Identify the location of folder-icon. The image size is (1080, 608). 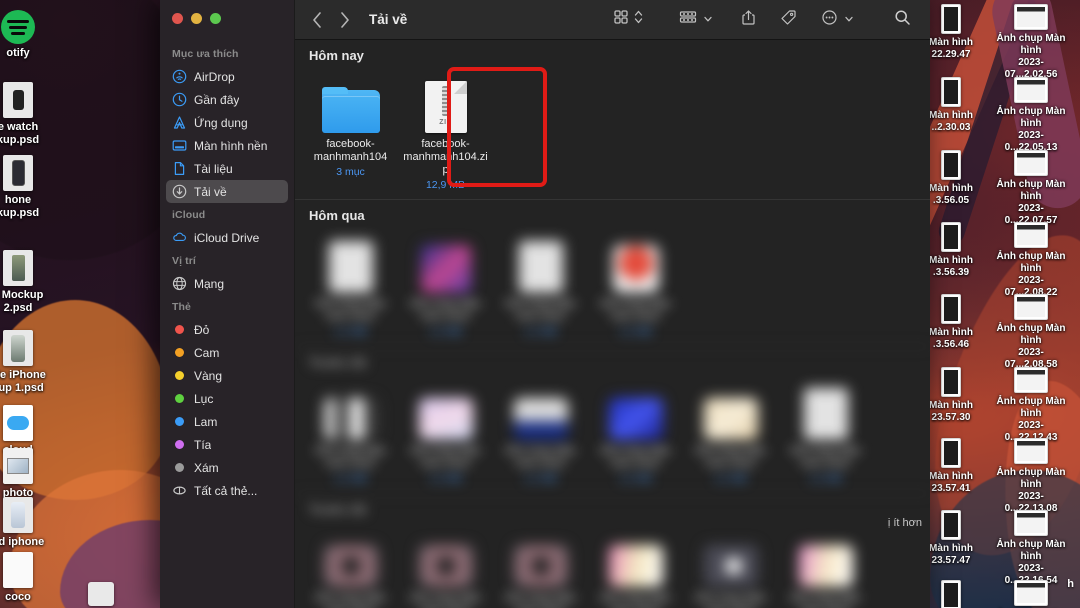
(350, 110).